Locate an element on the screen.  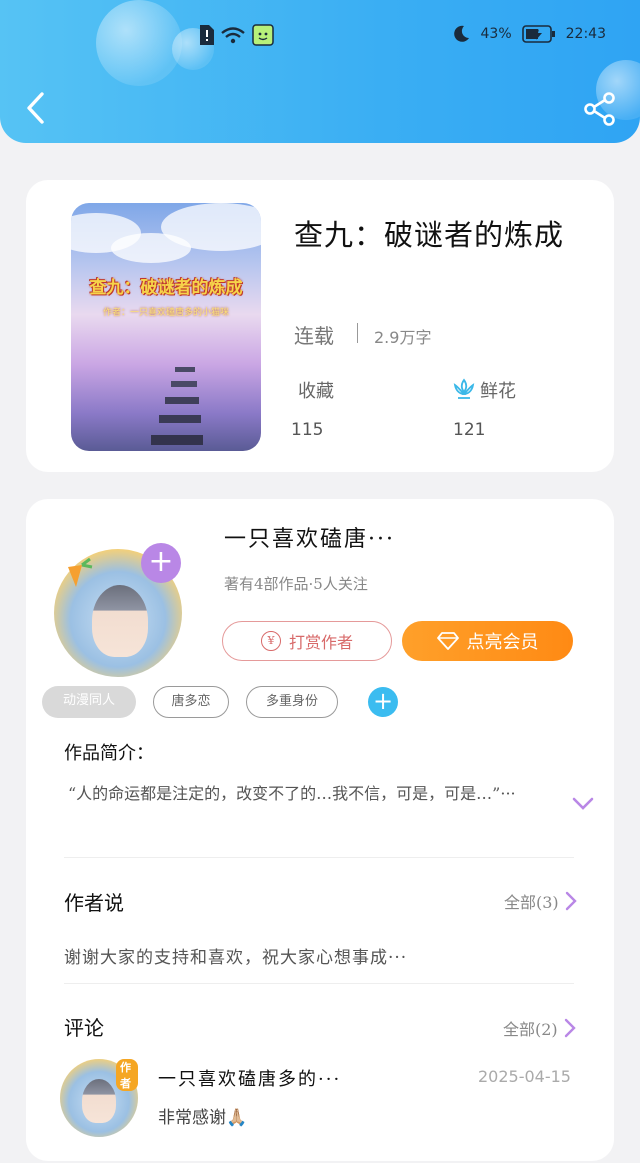
tag-identity: 多重身份 is located at coordinates (292, 702).